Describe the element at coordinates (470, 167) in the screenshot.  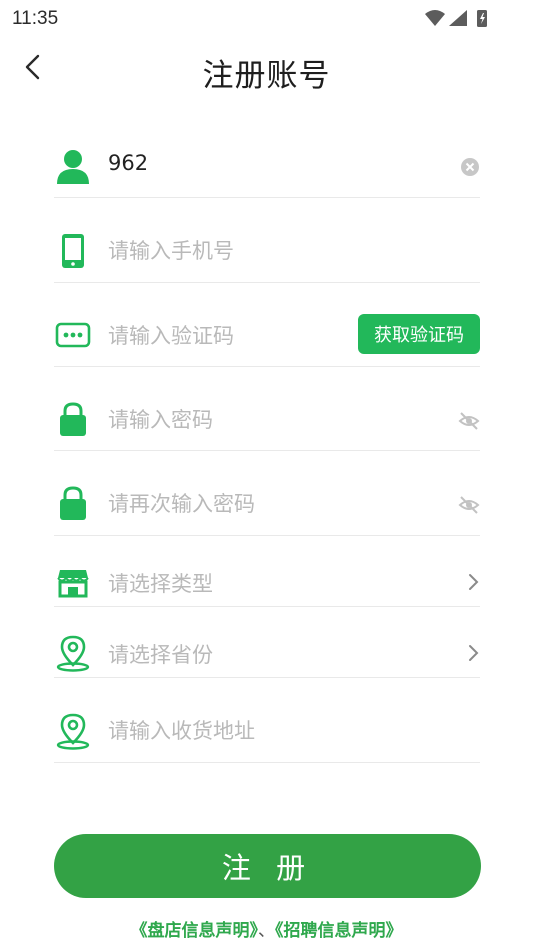
I see `clear-icon` at that location.